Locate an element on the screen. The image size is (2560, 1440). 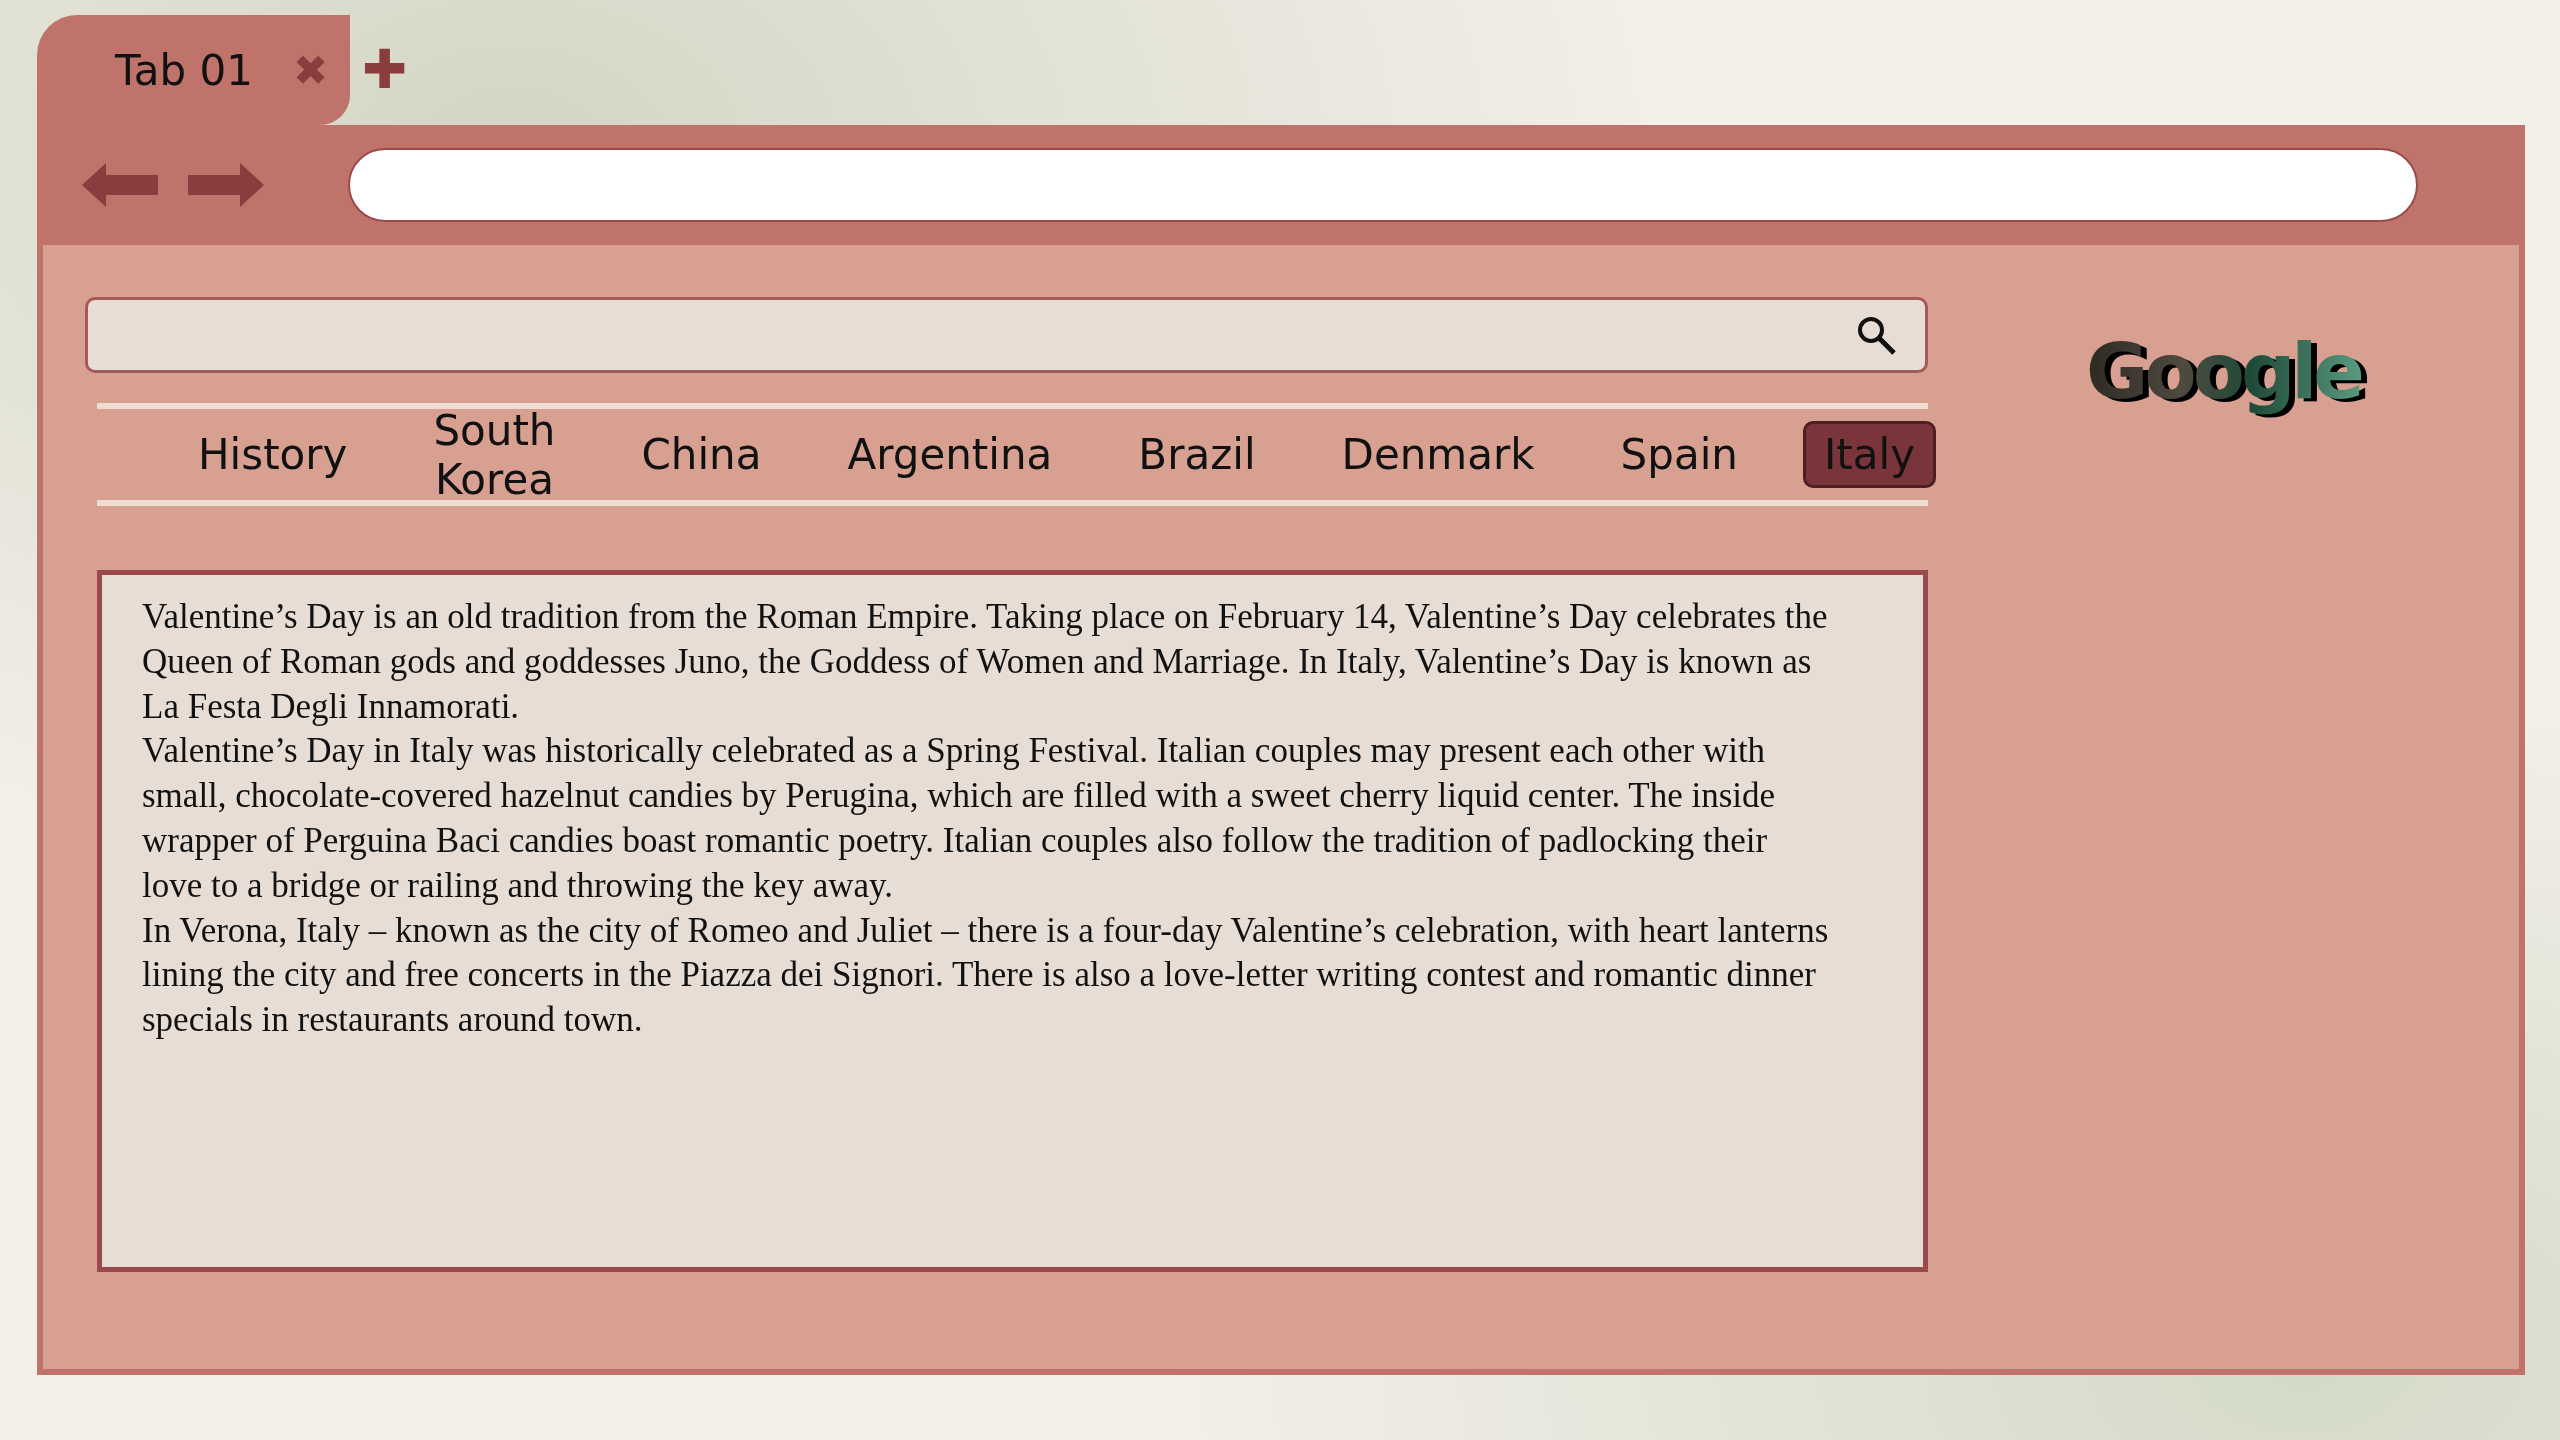
nav-tab: South Korea is located at coordinates (494, 454).